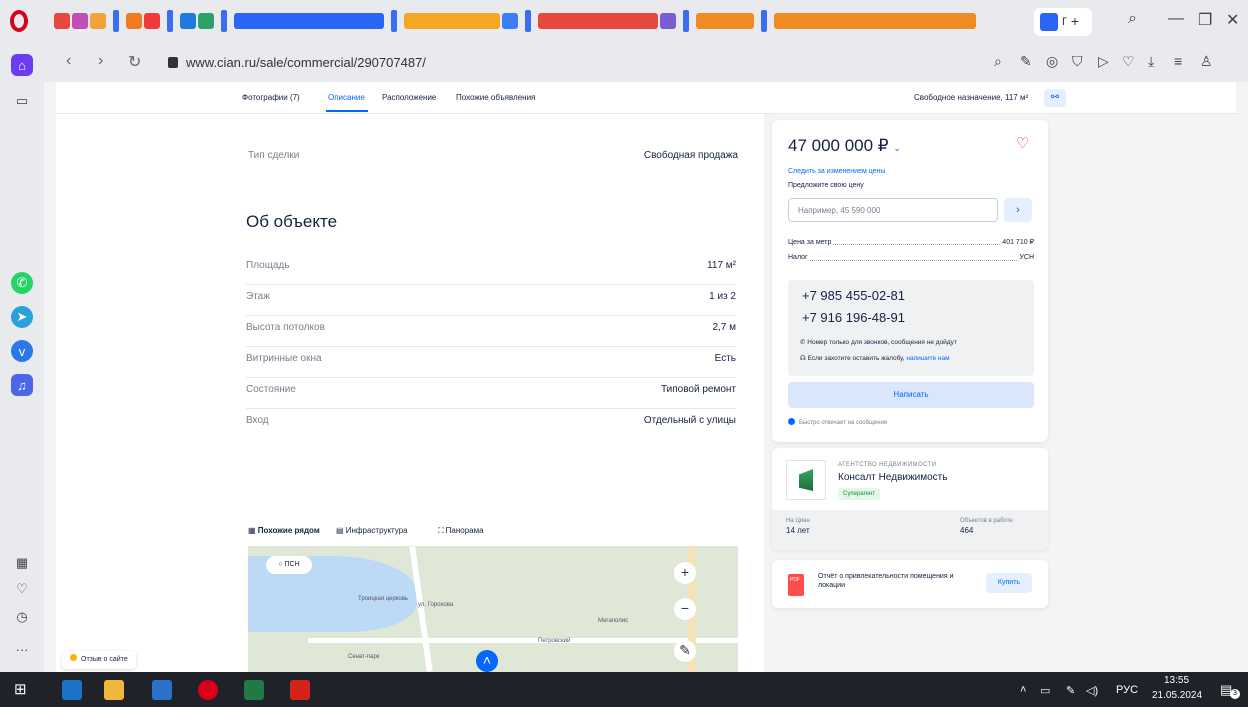  Describe the element at coordinates (913, 258) in the screenshot. I see `dotted-leader` at that location.